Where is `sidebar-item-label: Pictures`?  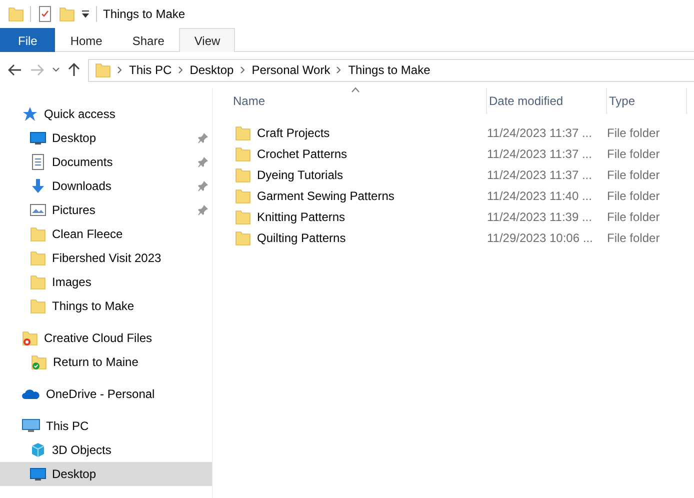 sidebar-item-label: Pictures is located at coordinates (74, 210).